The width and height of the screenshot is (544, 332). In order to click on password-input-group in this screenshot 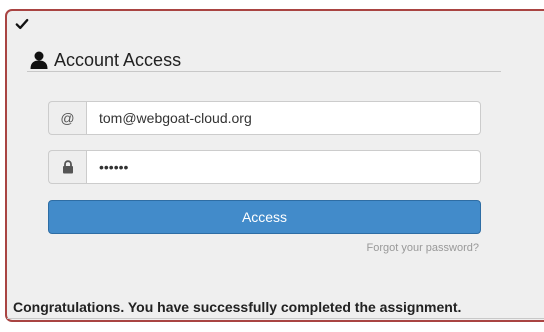, I will do `click(264, 167)`.